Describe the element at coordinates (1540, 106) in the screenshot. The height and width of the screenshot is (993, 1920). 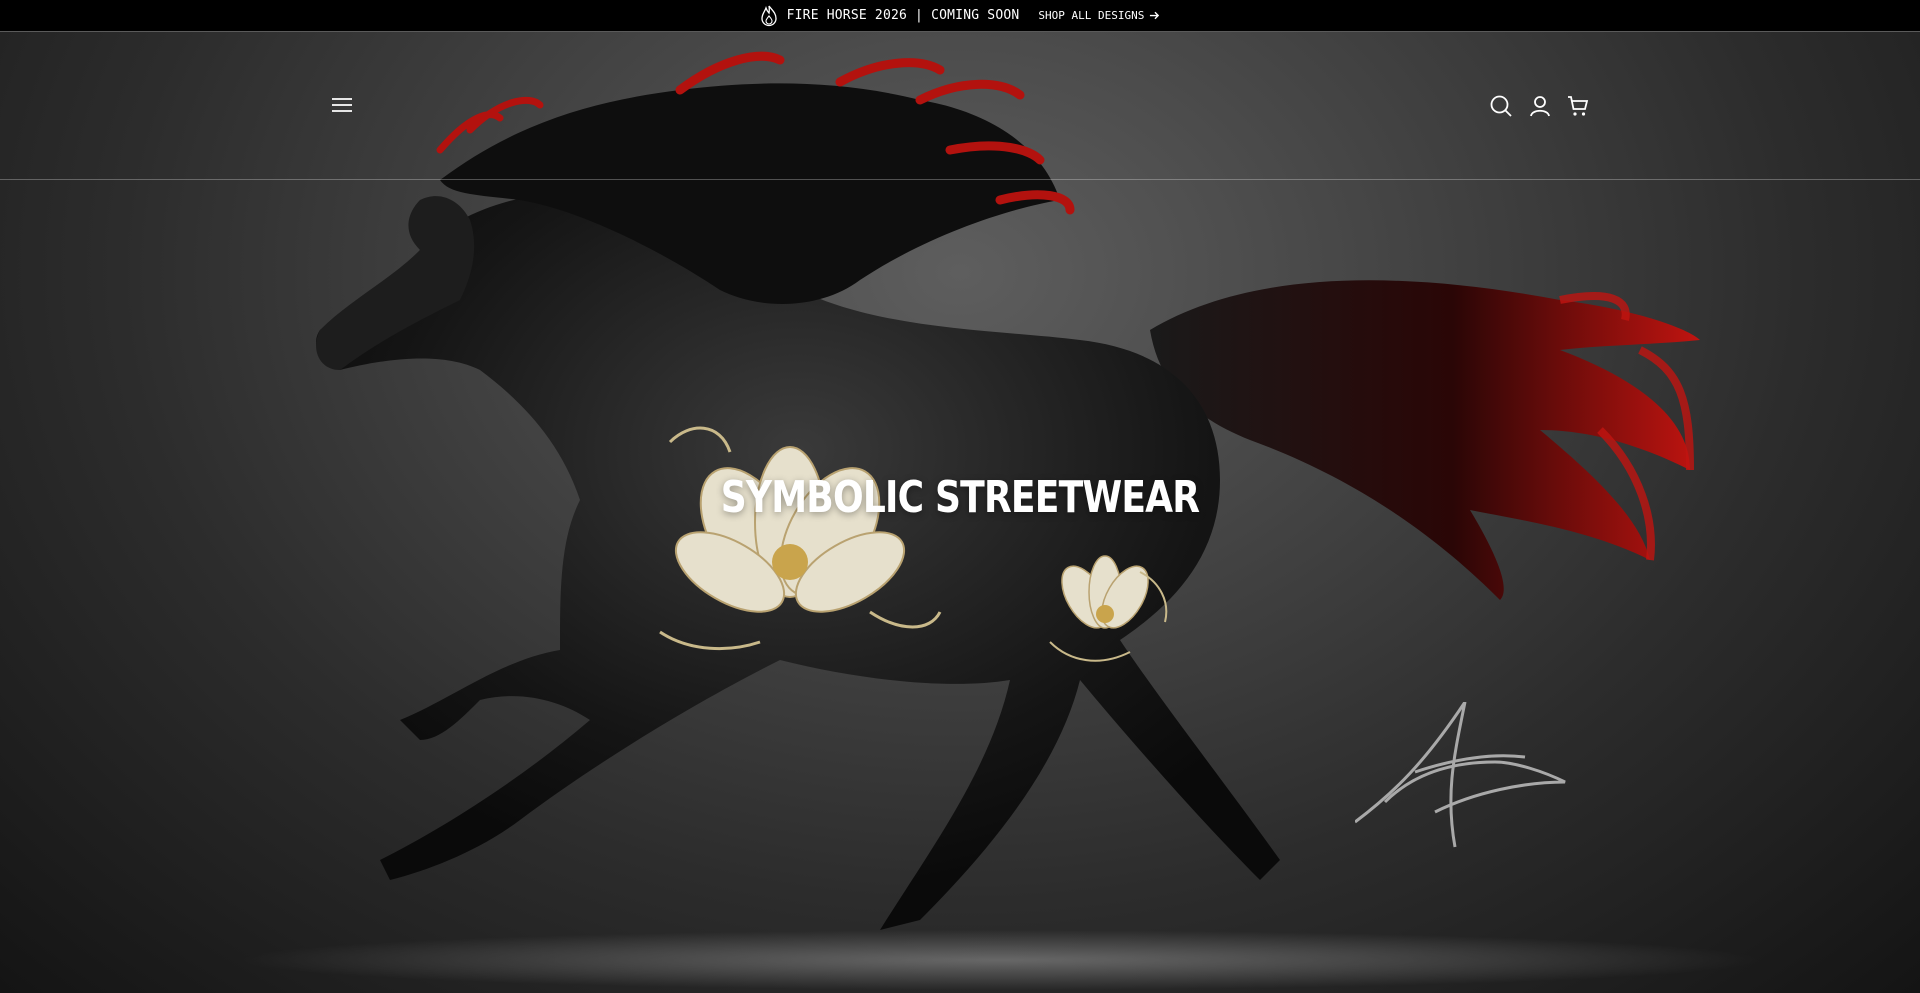
I see `account-icon` at that location.